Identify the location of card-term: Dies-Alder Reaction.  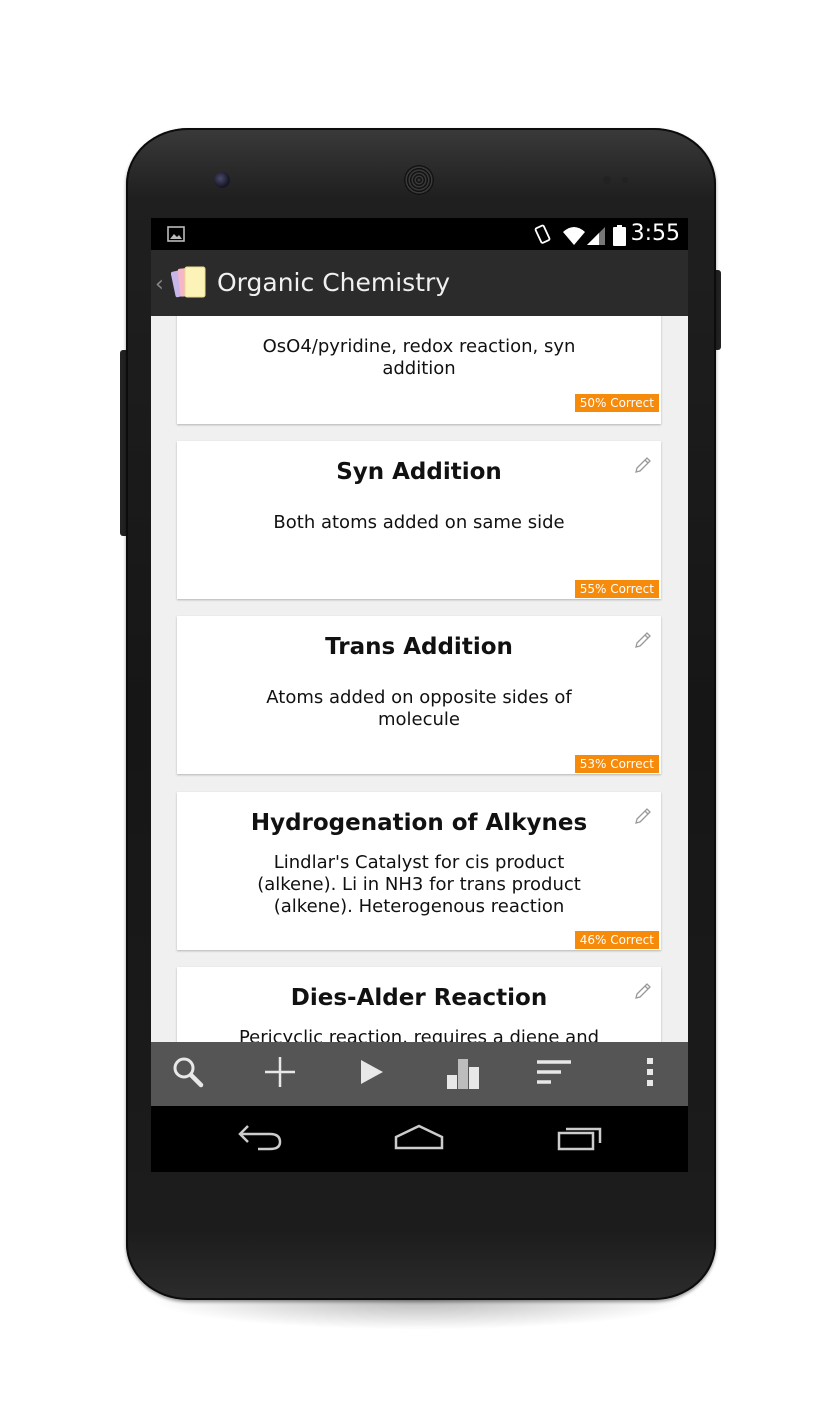
(419, 998).